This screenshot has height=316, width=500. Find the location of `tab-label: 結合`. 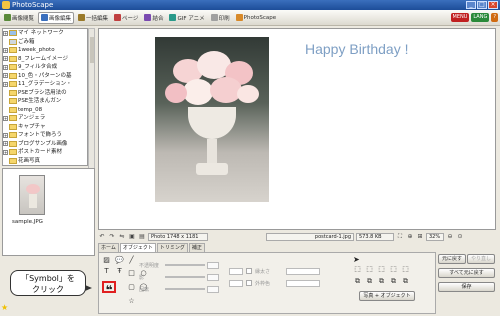

tab-label: 結合 is located at coordinates (158, 18).